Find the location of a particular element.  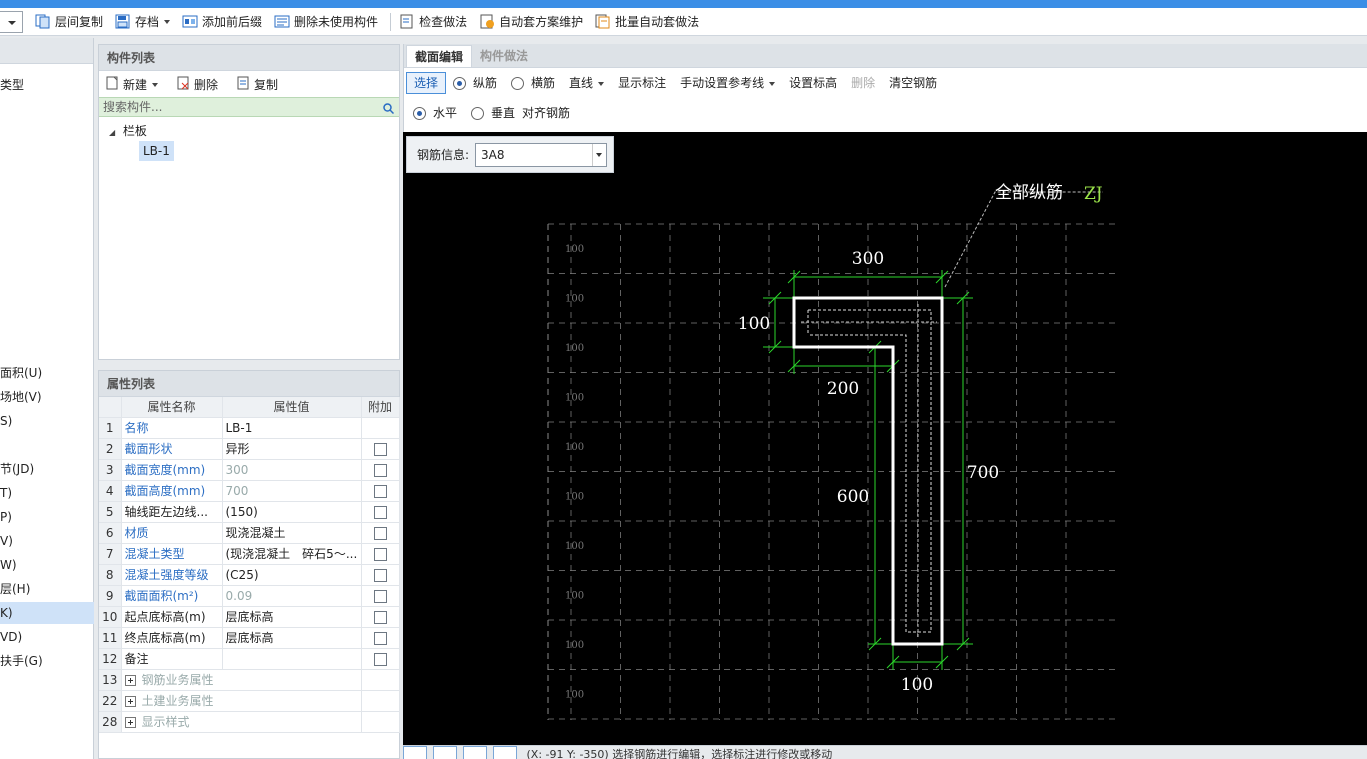

property-row: 4 截面高度(mm) 700 is located at coordinates (249, 491).